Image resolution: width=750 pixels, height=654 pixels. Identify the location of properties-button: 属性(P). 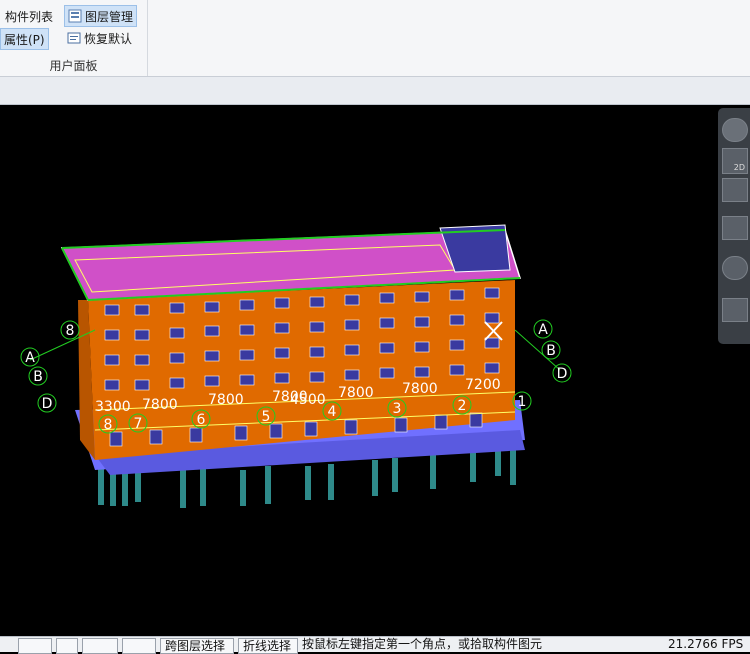
(24, 39).